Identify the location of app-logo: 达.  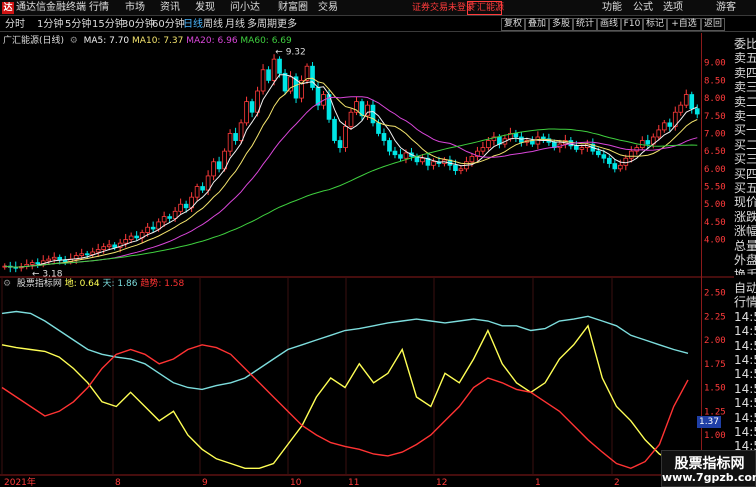
(8, 8).